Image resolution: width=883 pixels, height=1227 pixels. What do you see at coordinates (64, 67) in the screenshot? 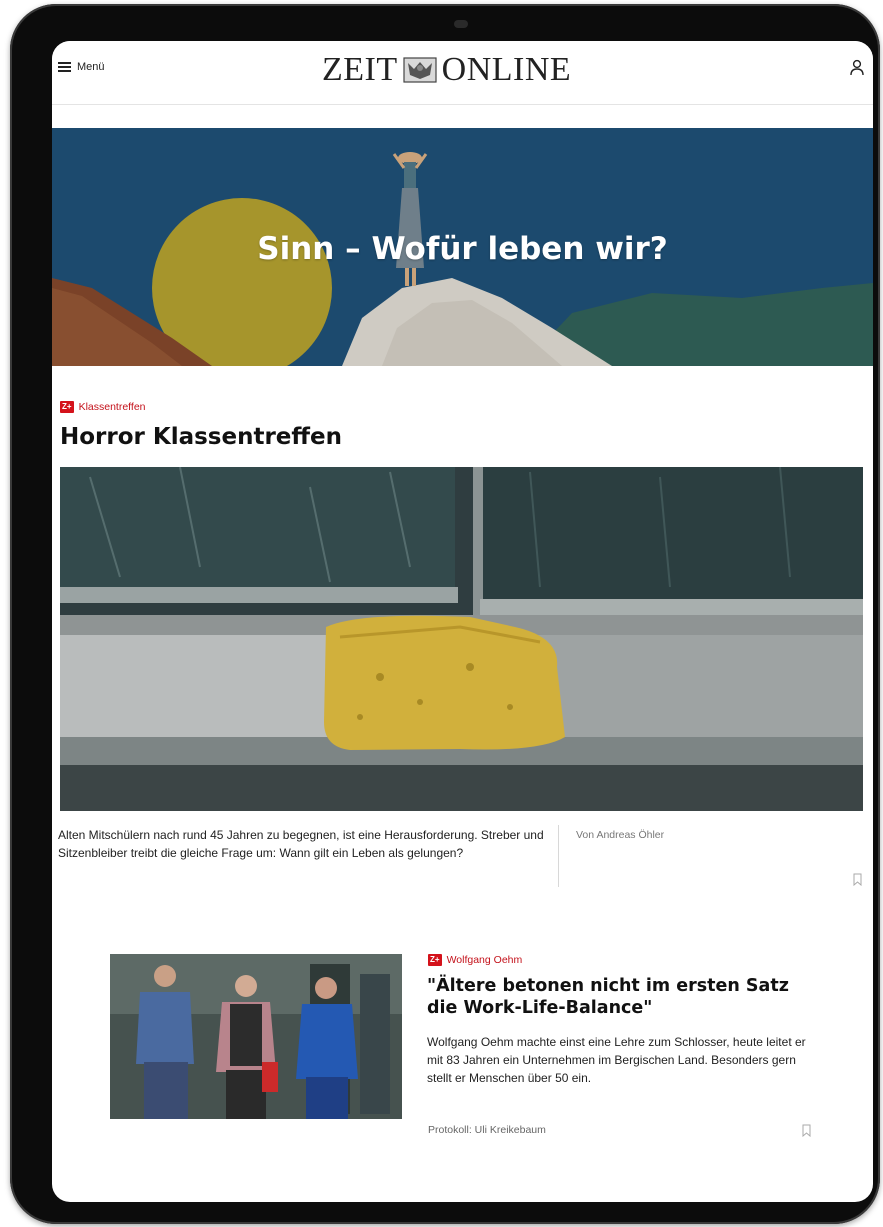
I see `hamburger-icon` at bounding box center [64, 67].